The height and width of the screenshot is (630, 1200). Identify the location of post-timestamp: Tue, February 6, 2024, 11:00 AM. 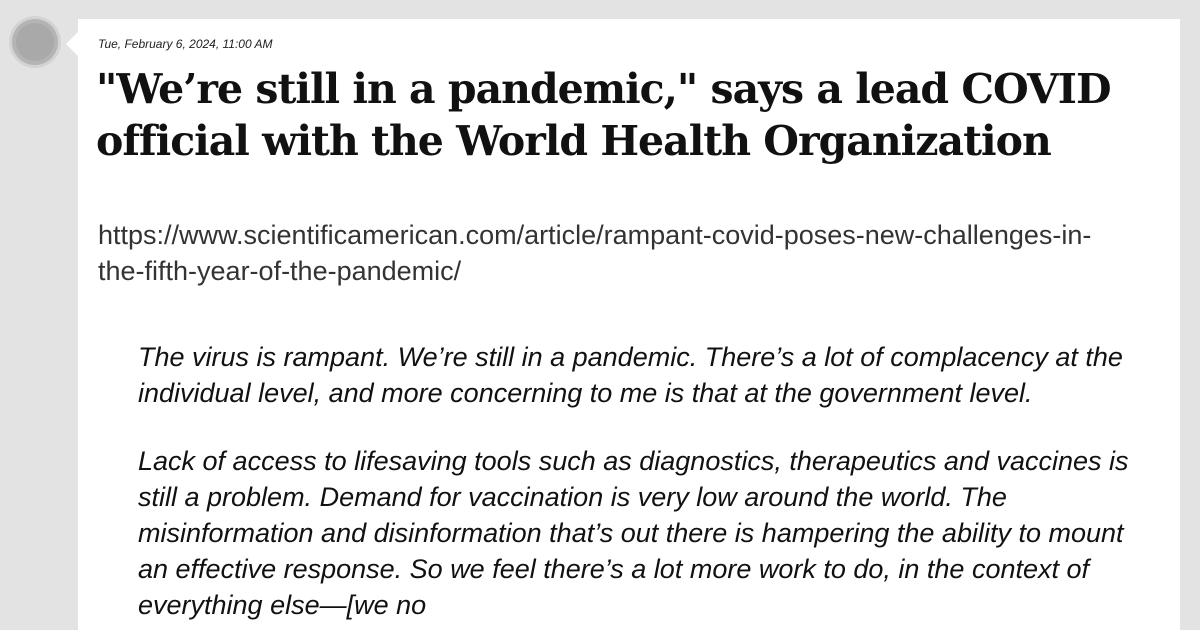
(185, 44).